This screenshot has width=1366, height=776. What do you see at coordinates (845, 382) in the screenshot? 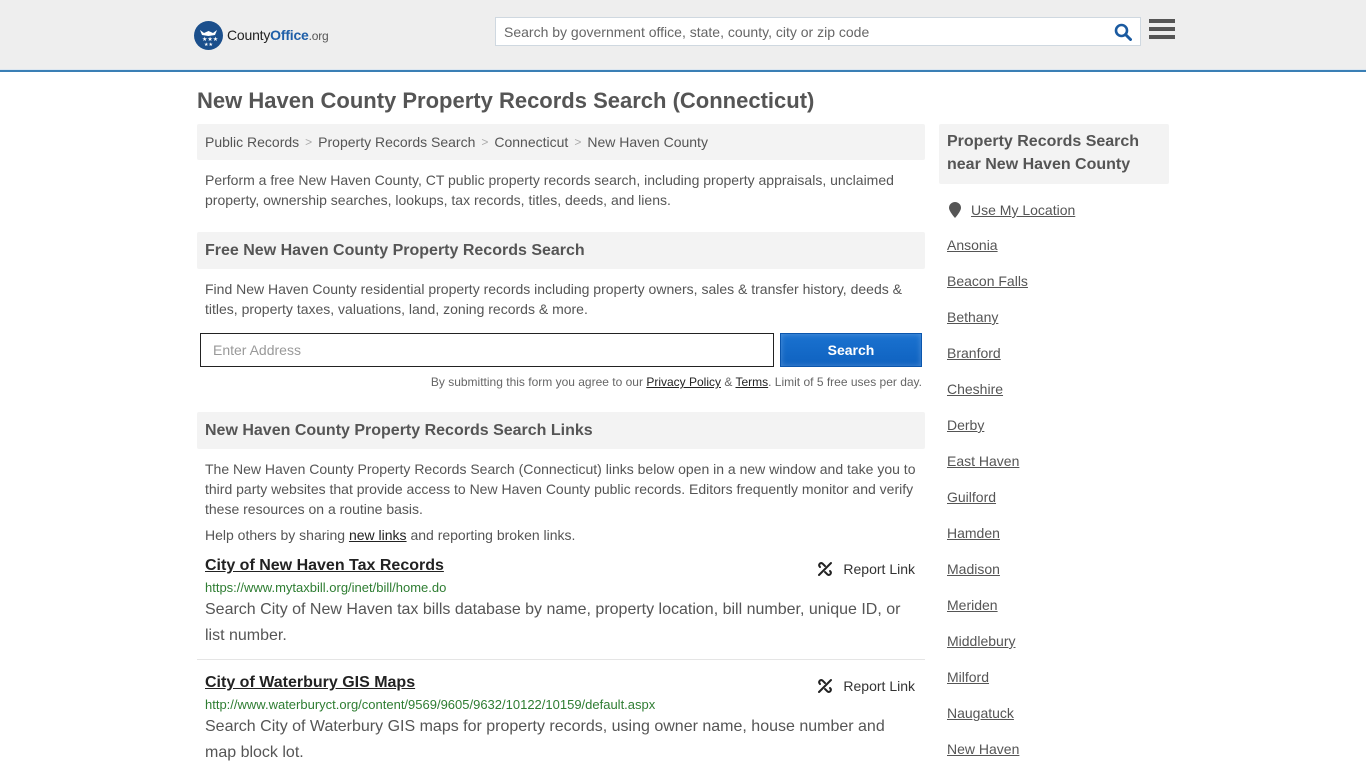
I see `disclaimer-suffix: . Limit of 5 free uses per day.` at bounding box center [845, 382].